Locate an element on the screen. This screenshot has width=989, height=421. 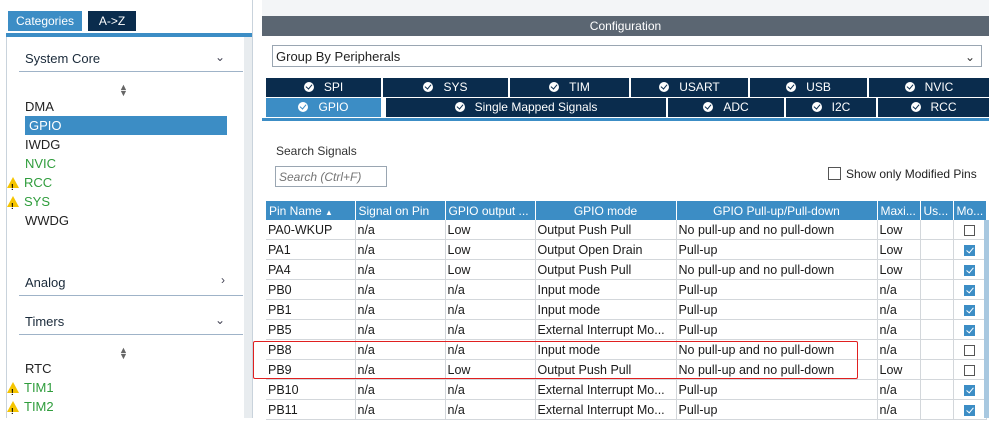
table-cell: PB1 is located at coordinates (311, 309).